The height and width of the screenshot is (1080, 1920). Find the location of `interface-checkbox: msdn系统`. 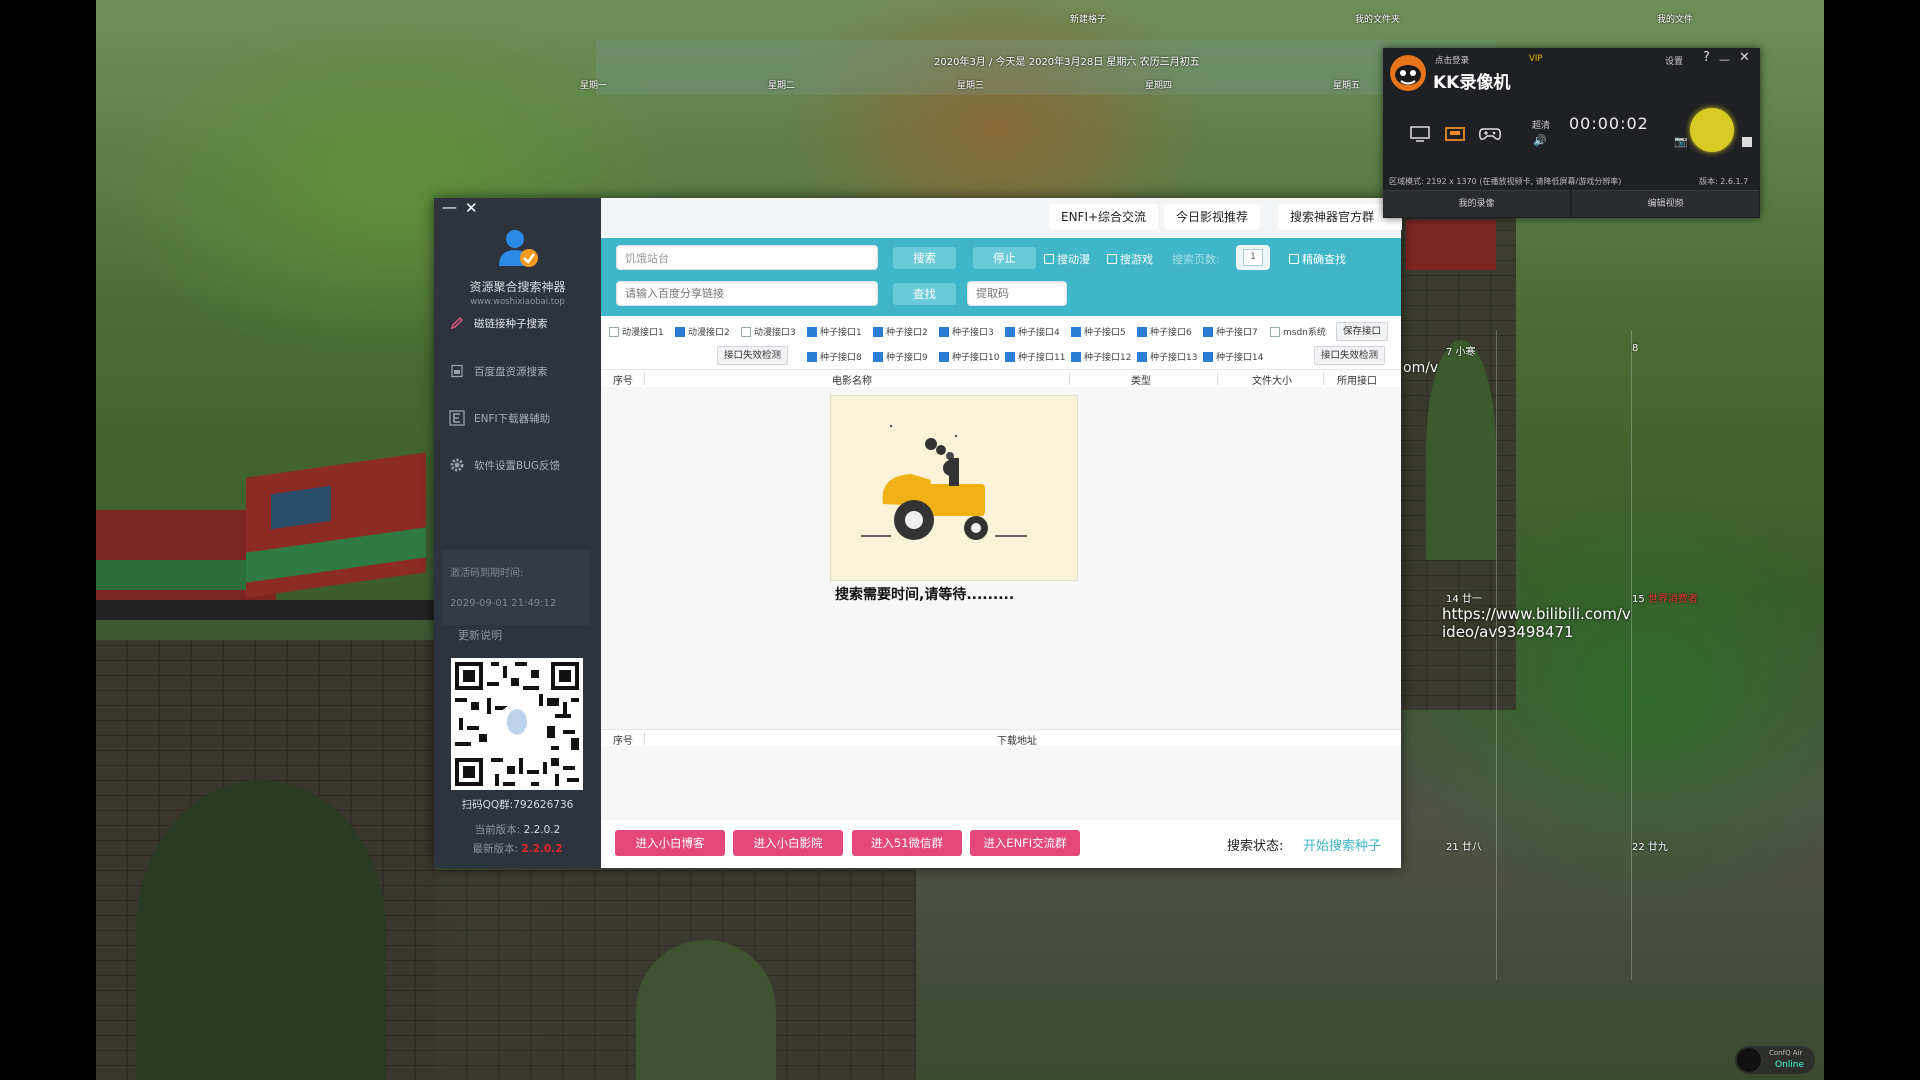

interface-checkbox: msdn系统 is located at coordinates (1298, 331).